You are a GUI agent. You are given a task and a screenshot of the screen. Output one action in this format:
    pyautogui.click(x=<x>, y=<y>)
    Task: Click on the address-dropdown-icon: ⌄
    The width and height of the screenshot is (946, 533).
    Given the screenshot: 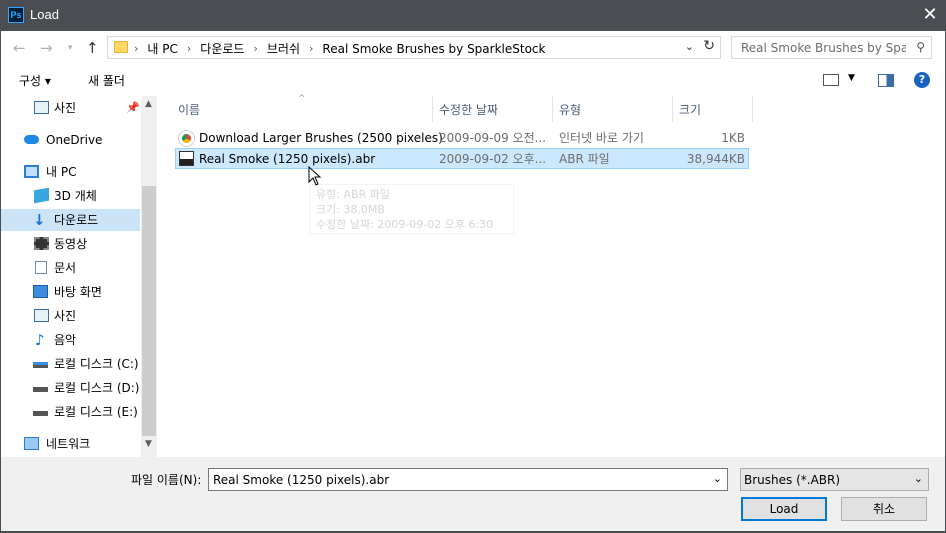 What is the action you would take?
    pyautogui.click(x=689, y=46)
    